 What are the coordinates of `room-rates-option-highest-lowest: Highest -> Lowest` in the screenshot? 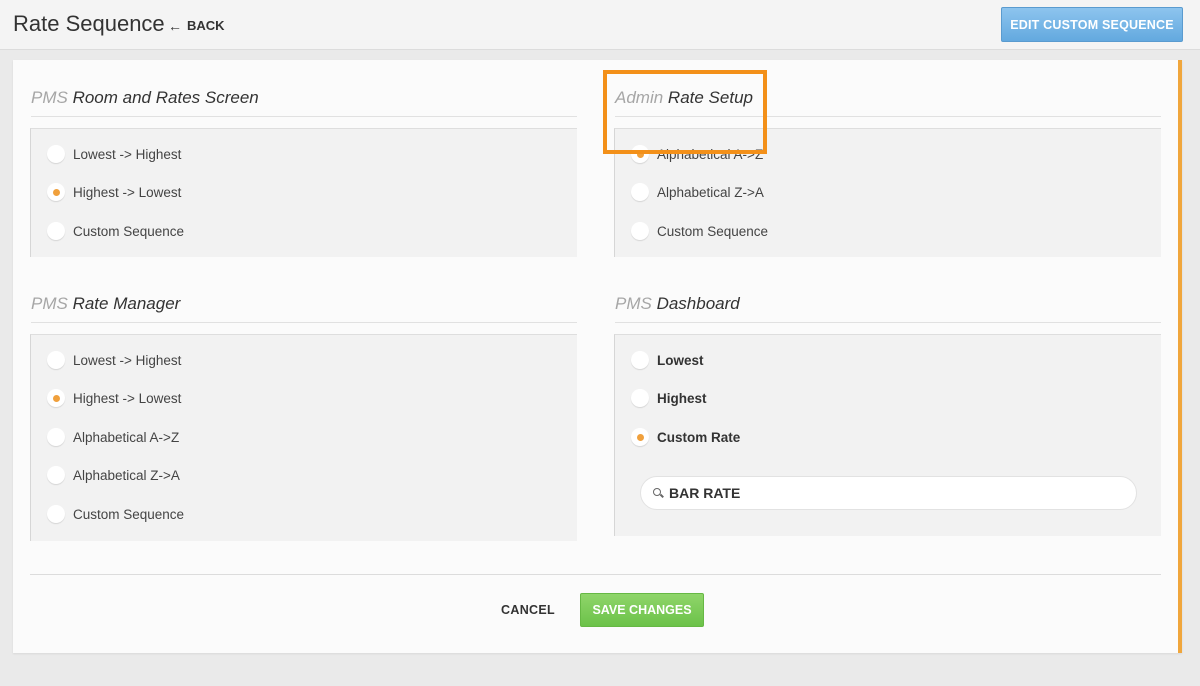 It's located at (114, 192).